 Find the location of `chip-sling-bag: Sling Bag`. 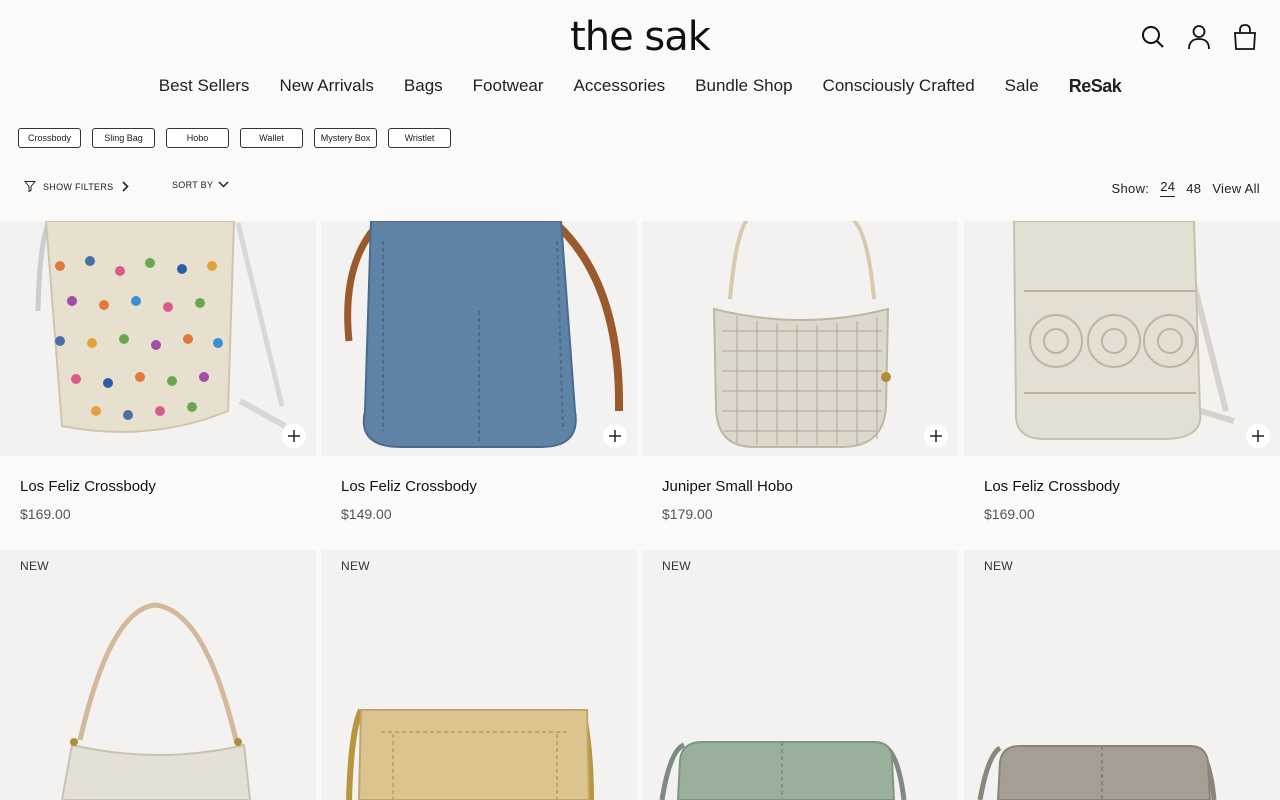

chip-sling-bag: Sling Bag is located at coordinates (123, 138).